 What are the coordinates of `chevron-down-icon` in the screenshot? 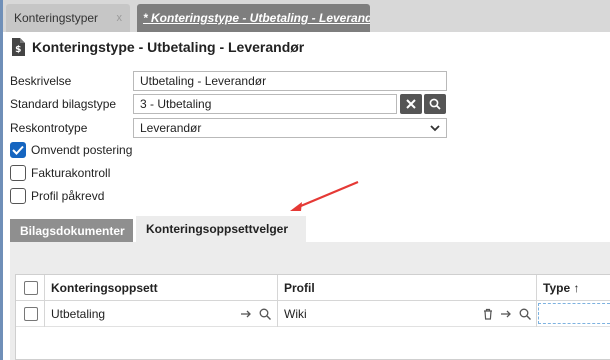 It's located at (435, 128).